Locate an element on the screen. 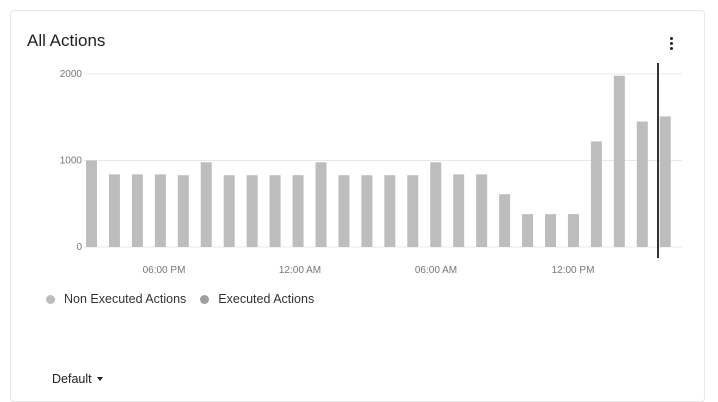 This screenshot has height=402, width=718. legend-label-executed: Executed Actions is located at coordinates (266, 299).